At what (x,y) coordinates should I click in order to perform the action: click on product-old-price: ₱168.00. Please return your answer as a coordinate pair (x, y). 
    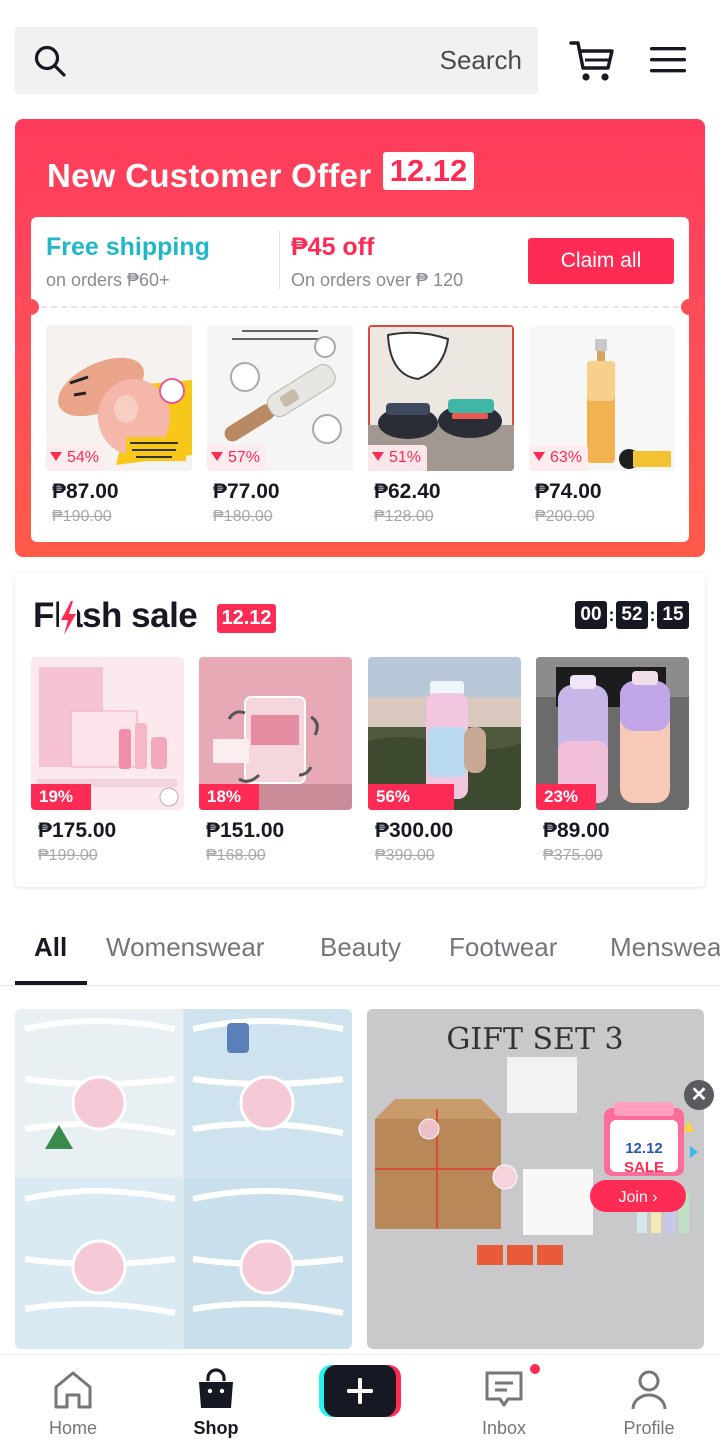
    Looking at the image, I should click on (236, 855).